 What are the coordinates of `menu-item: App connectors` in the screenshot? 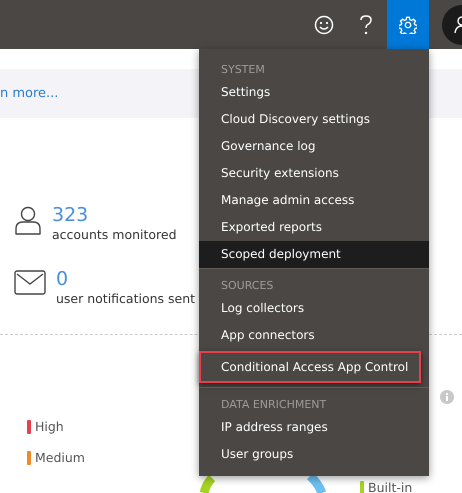 It's located at (314, 335).